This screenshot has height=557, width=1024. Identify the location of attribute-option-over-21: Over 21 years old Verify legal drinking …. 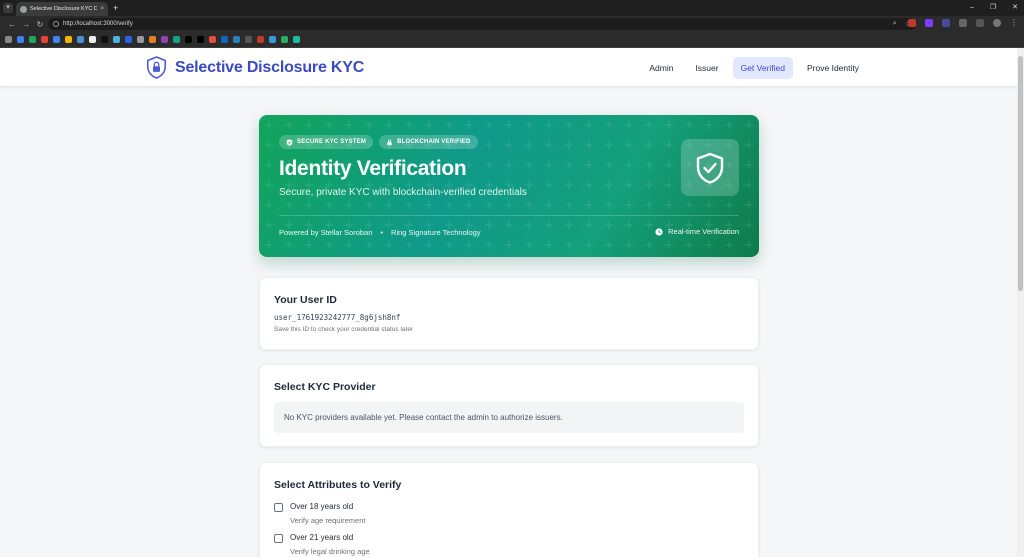
(322, 544).